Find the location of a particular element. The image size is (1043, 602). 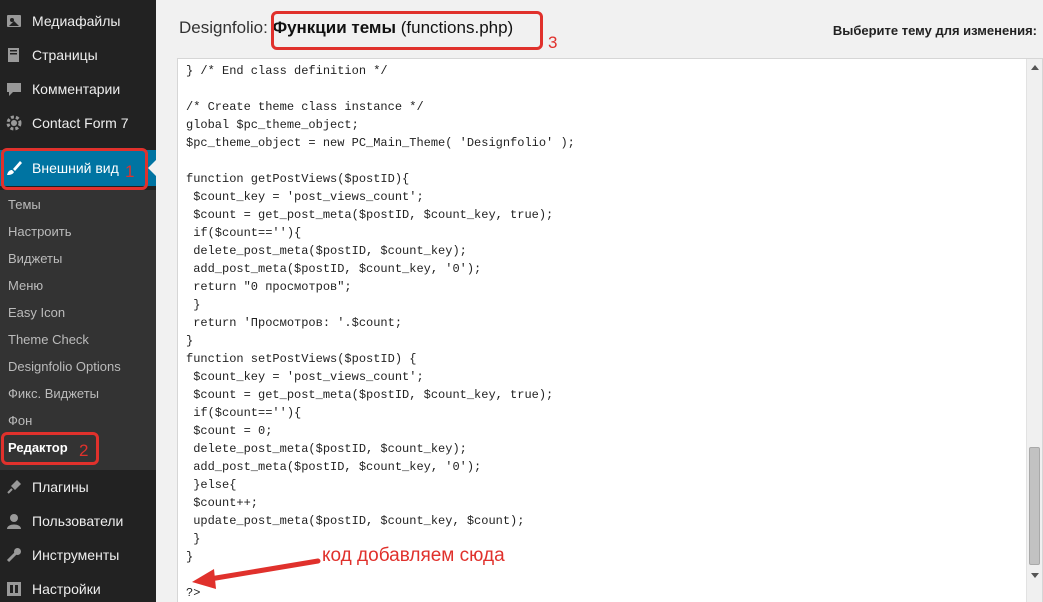

code-line: $count++; is located at coordinates (222, 503).